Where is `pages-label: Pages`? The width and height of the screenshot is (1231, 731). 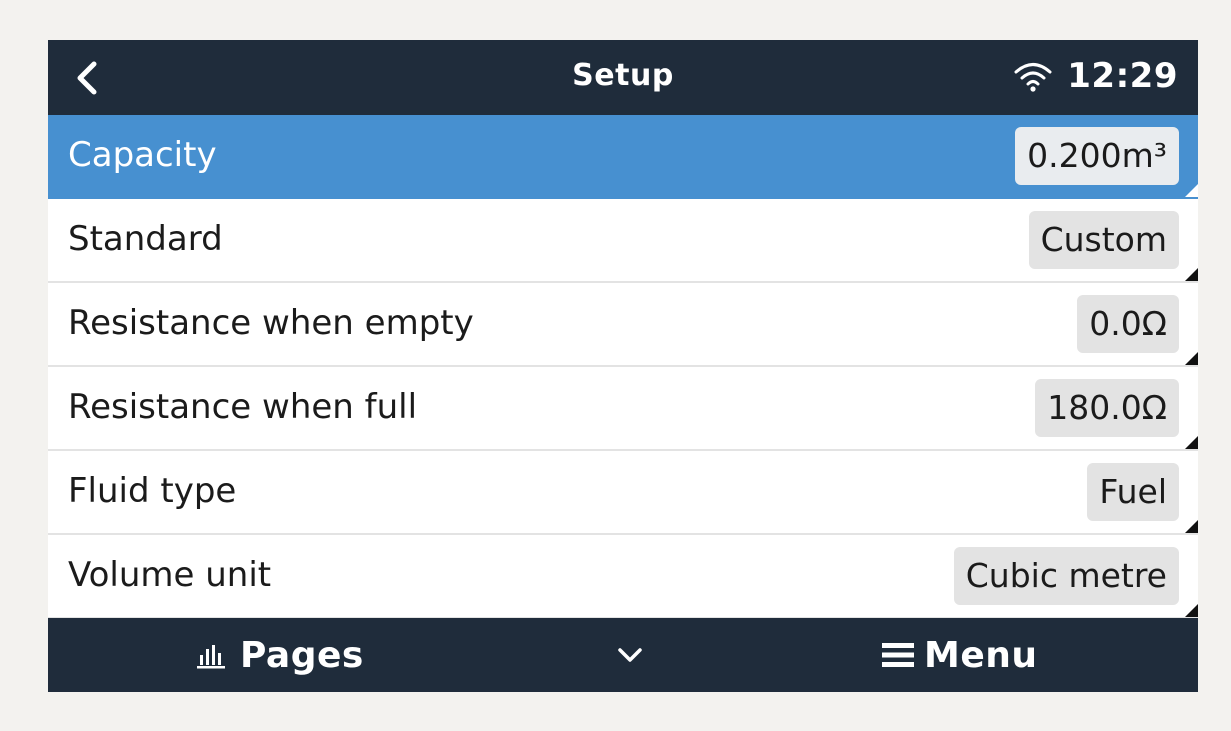 pages-label: Pages is located at coordinates (302, 655).